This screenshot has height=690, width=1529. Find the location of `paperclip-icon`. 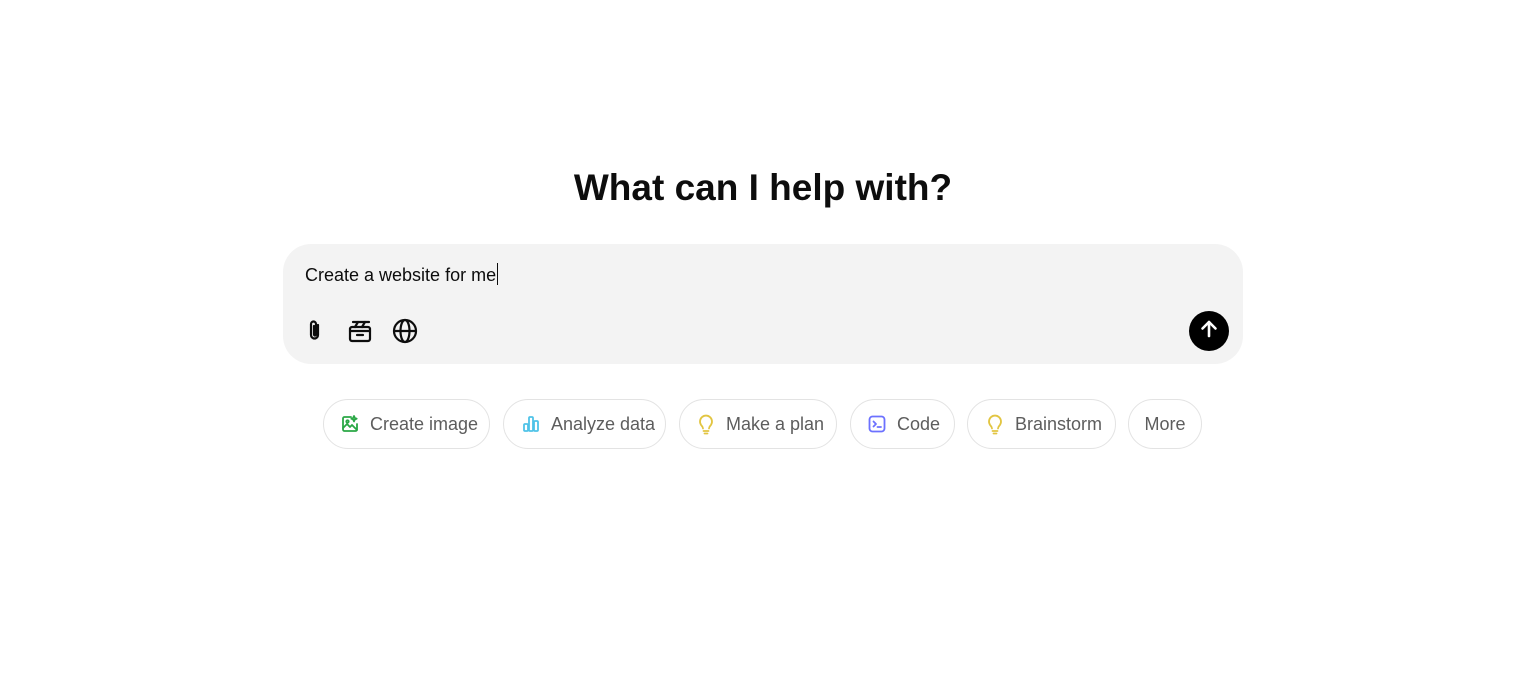

paperclip-icon is located at coordinates (315, 331).